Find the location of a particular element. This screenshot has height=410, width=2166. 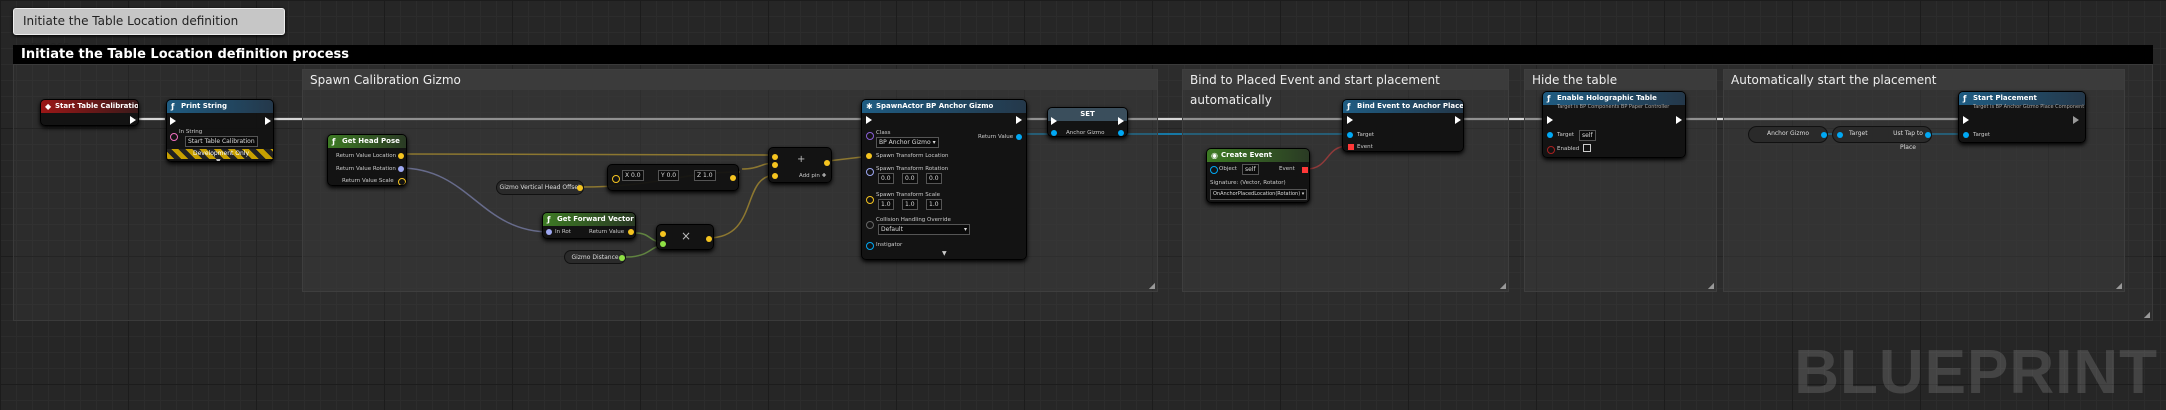

node-anchor-gizmo-getter: Anchor Gizmo is located at coordinates (1788, 134).